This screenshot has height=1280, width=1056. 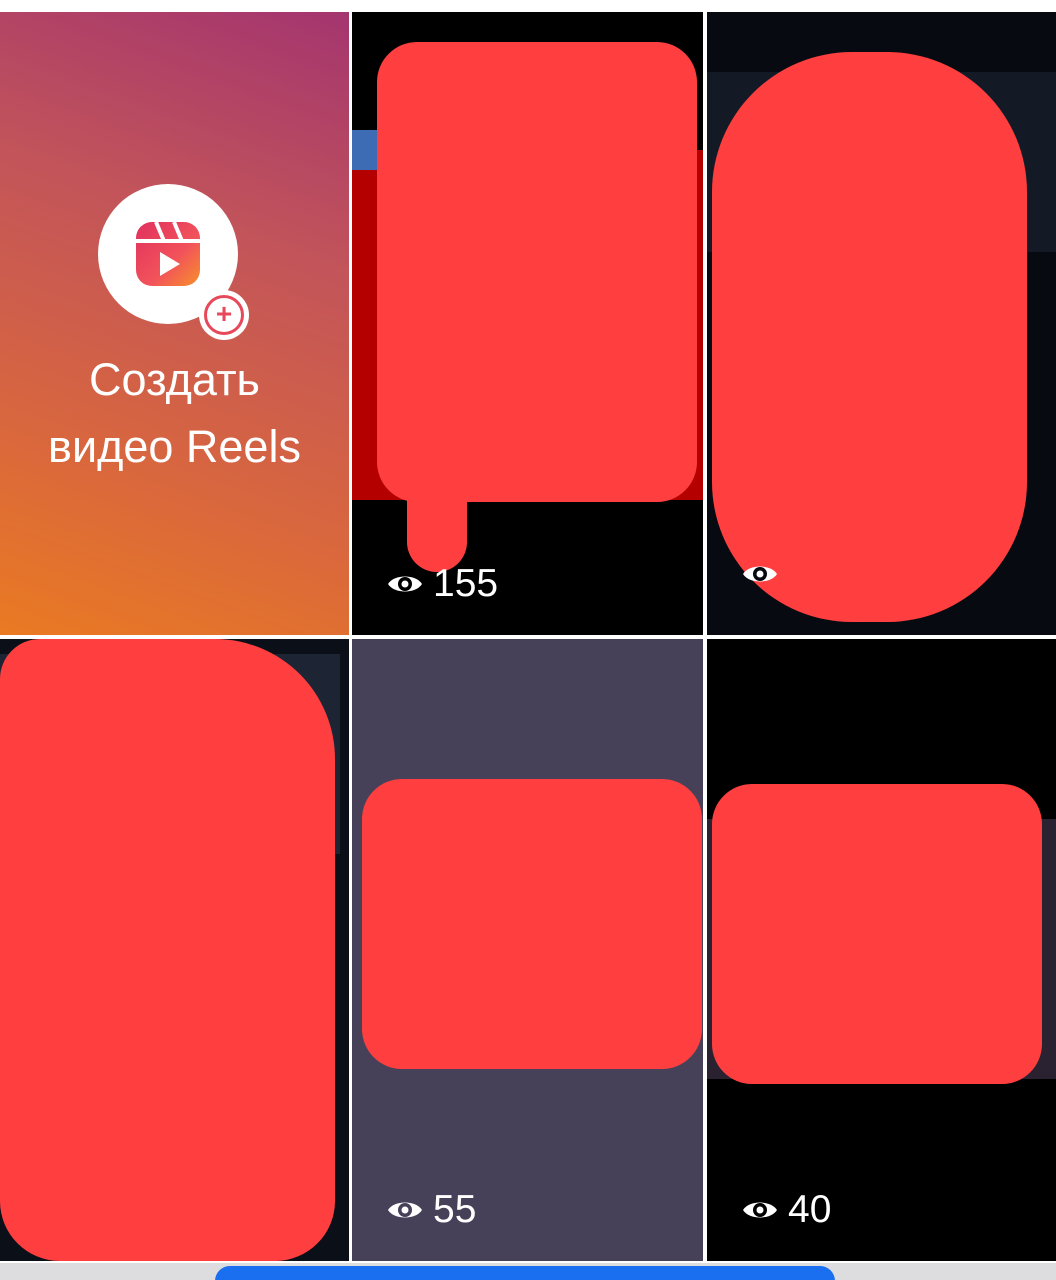 I want to click on view-count-value: 55, so click(x=455, y=1209).